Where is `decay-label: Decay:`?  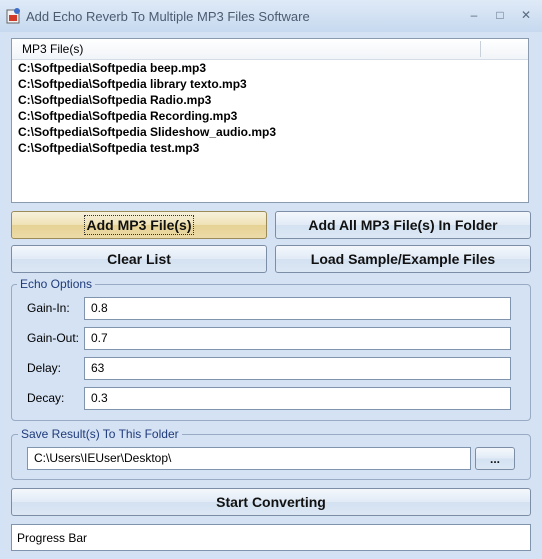
decay-label: Decay: is located at coordinates (46, 398).